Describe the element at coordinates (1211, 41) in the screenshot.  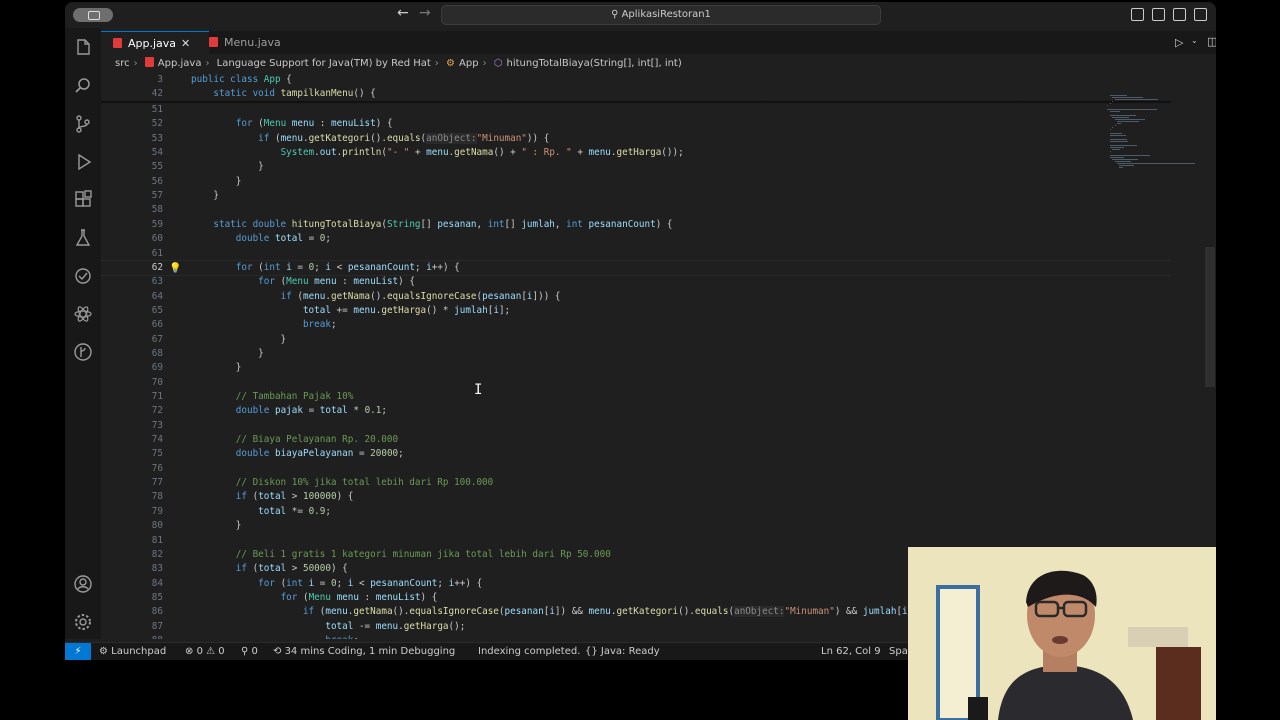
I see `split-editor-icon: ◫` at that location.